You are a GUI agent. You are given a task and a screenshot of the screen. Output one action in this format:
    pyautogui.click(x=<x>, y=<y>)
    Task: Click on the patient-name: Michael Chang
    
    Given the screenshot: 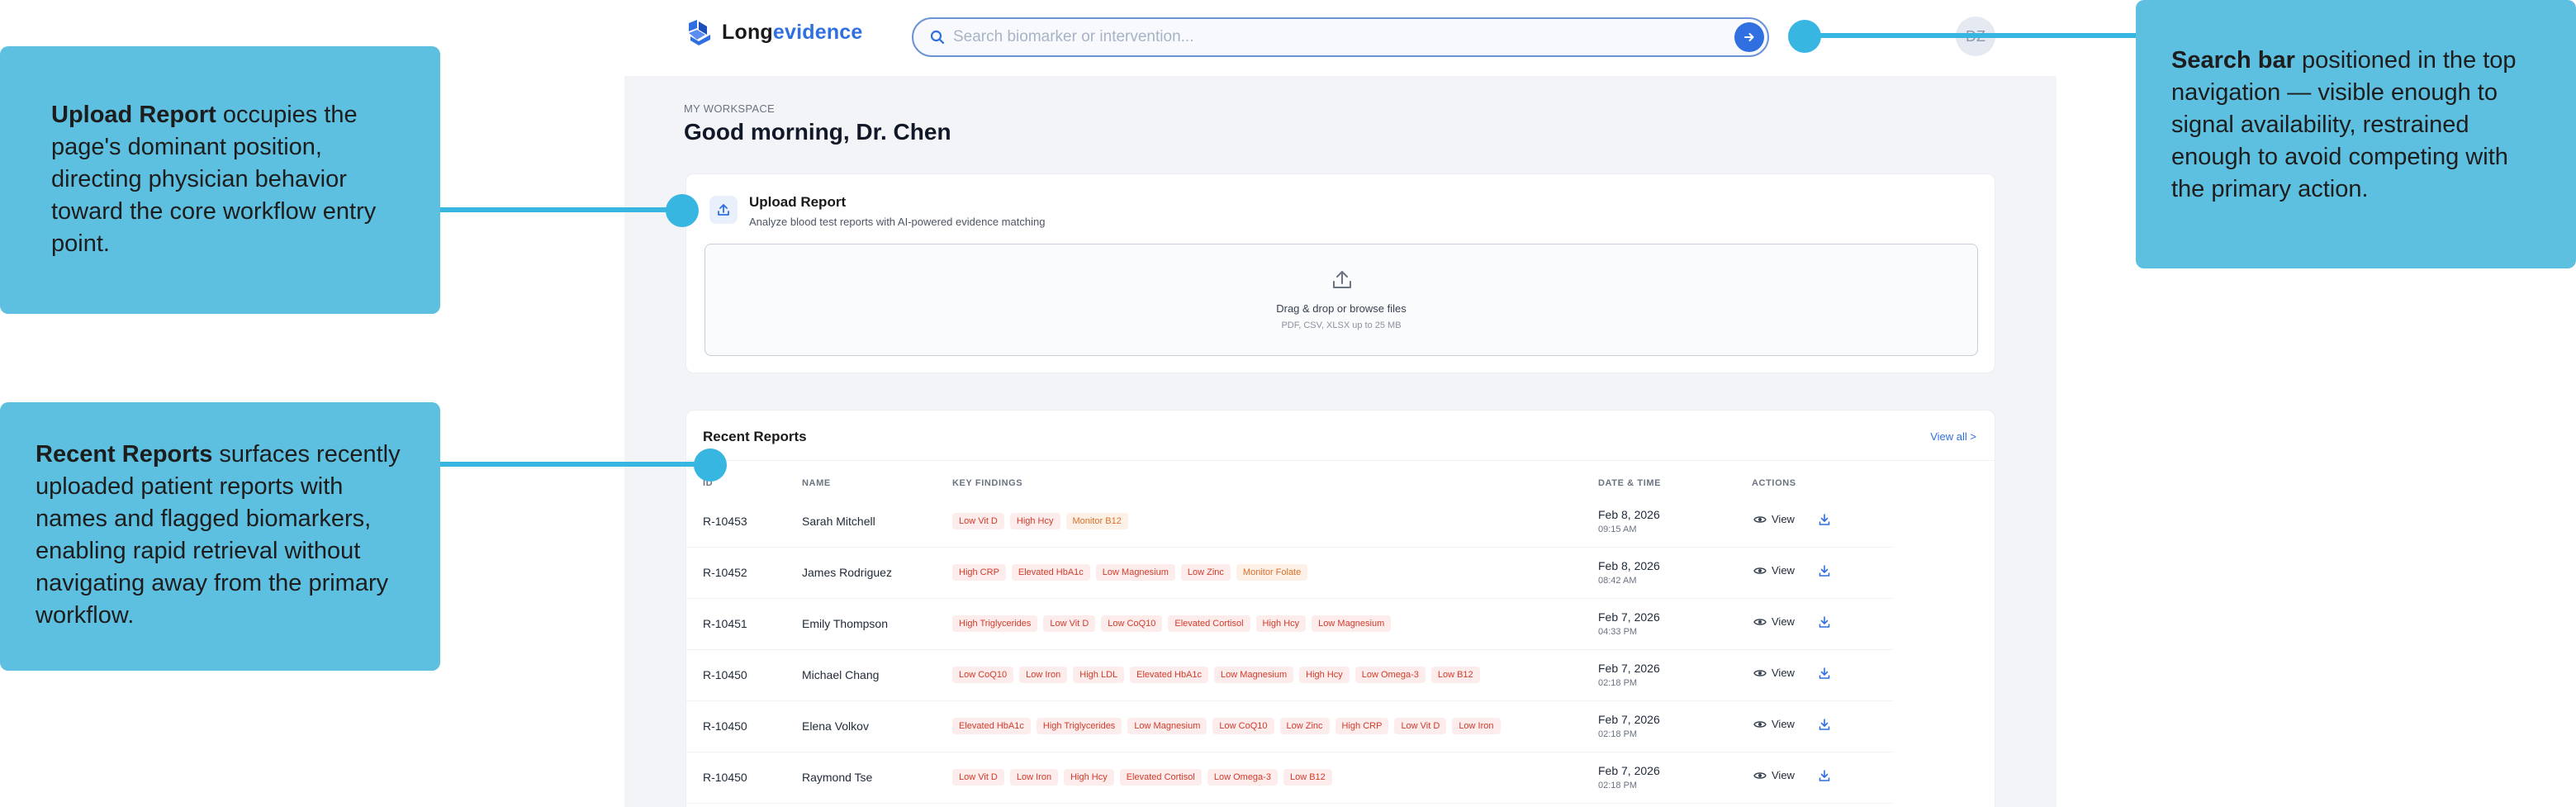 What is the action you would take?
    pyautogui.click(x=841, y=674)
    